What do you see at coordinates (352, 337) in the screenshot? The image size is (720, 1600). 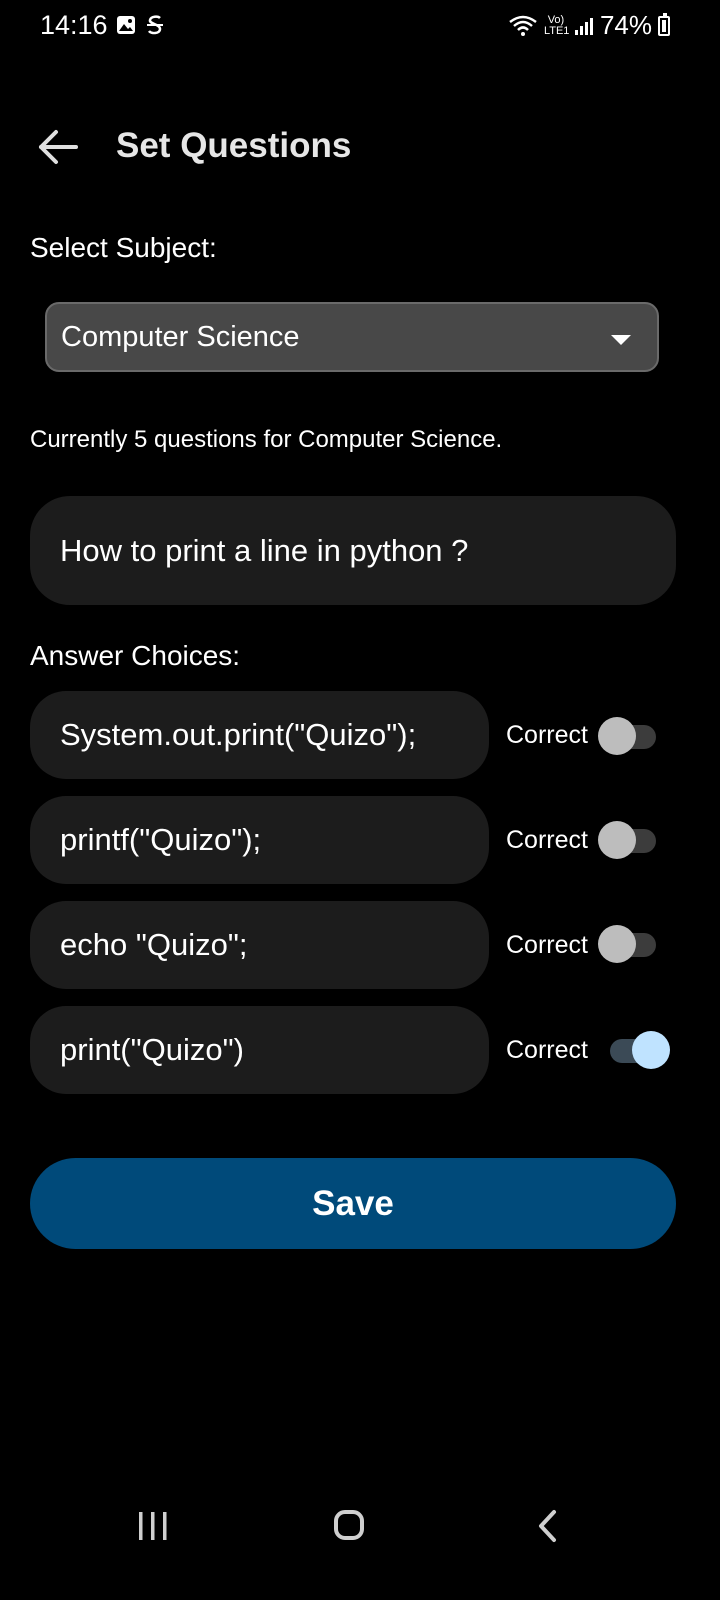 I see `subject-select: Computer Science` at bounding box center [352, 337].